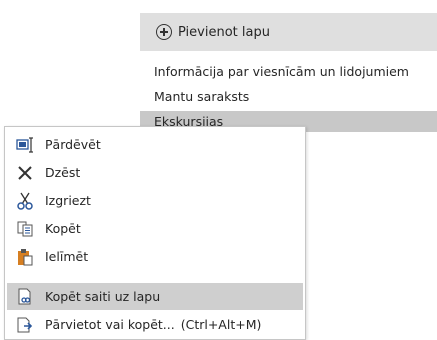 This screenshot has height=340, width=437. What do you see at coordinates (288, 32) in the screenshot?
I see `add-page-button: Pievienot lapu` at bounding box center [288, 32].